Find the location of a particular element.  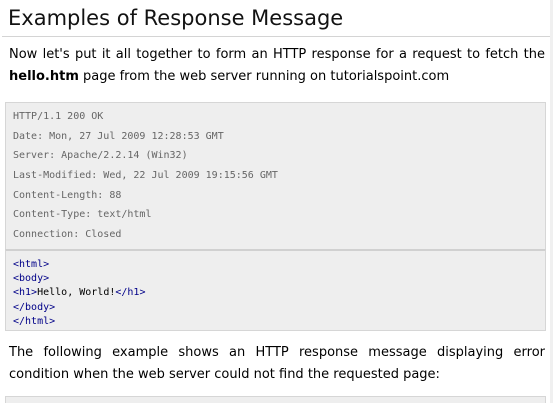

header-line-content-length: Content-Length: 88 is located at coordinates (67, 195).